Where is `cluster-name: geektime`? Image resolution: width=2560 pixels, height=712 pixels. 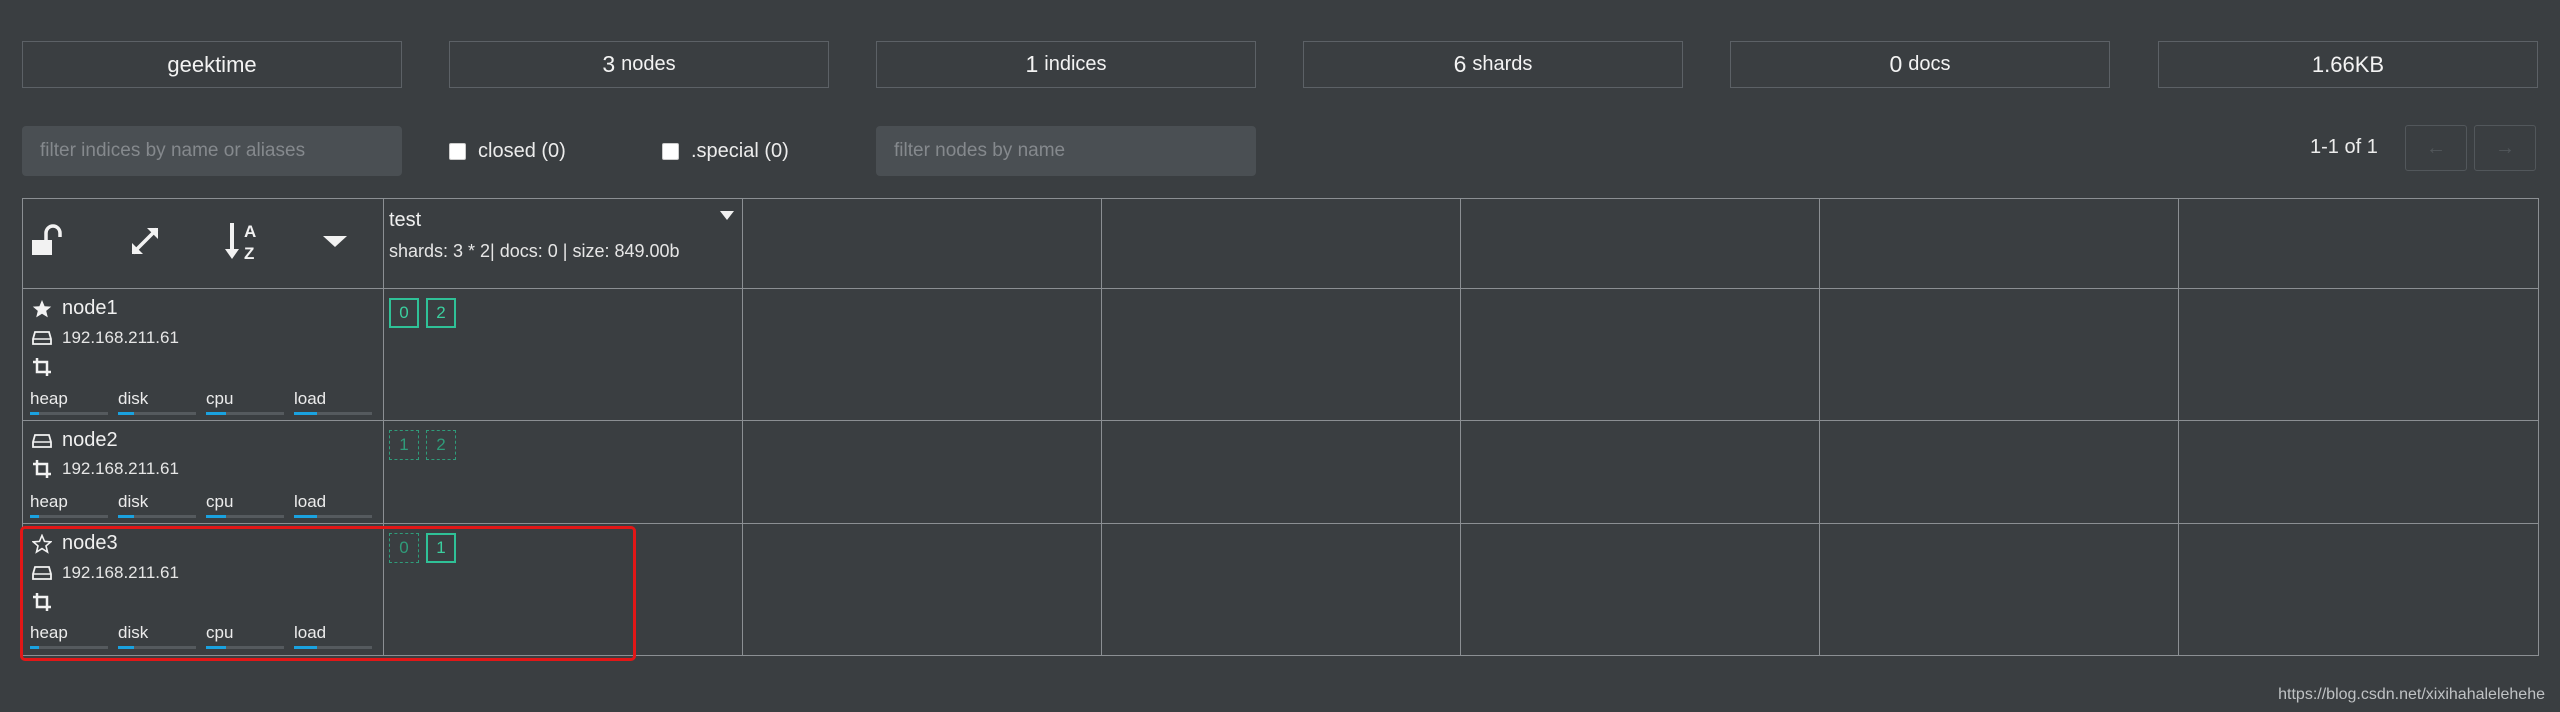 cluster-name: geektime is located at coordinates (212, 64).